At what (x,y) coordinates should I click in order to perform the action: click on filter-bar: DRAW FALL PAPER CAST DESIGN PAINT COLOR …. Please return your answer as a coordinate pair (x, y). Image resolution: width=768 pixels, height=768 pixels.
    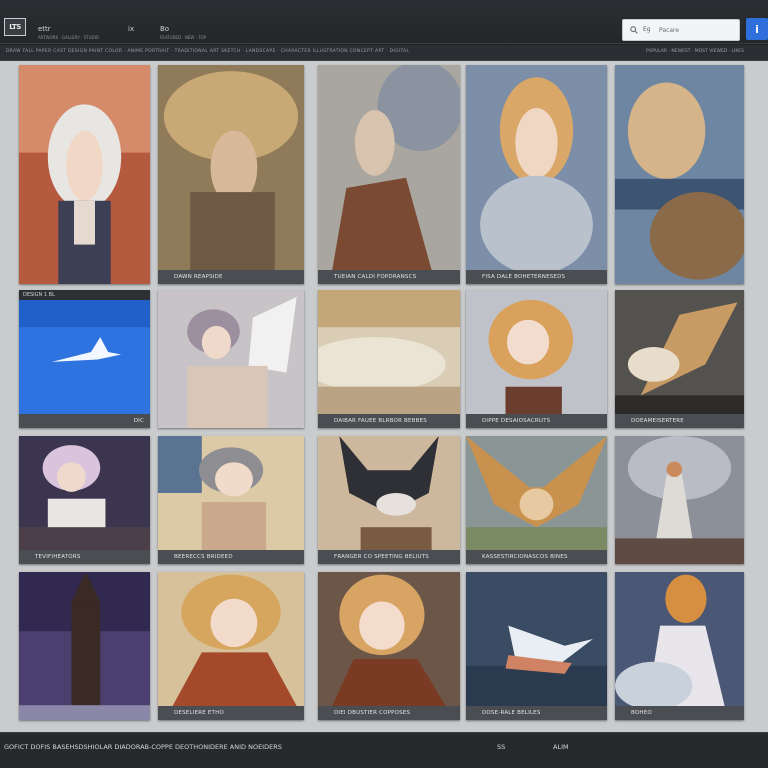
    Looking at the image, I should click on (384, 53).